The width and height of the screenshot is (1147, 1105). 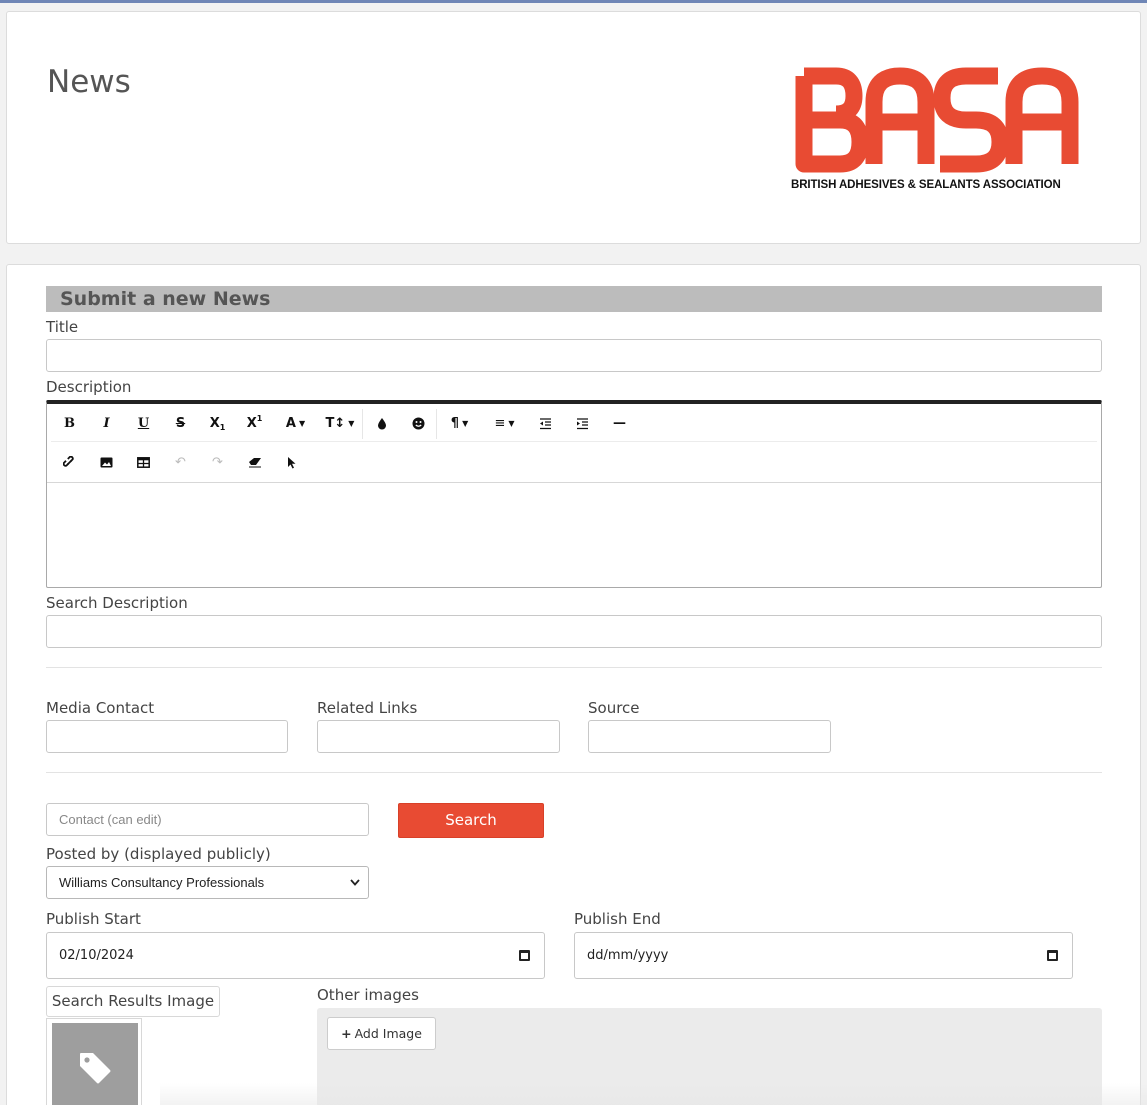 What do you see at coordinates (582, 424) in the screenshot?
I see `indent-icon` at bounding box center [582, 424].